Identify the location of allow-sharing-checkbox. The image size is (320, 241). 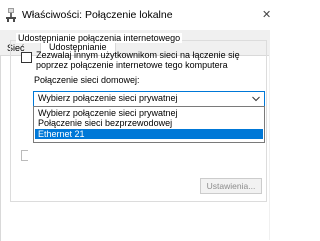
(26, 57).